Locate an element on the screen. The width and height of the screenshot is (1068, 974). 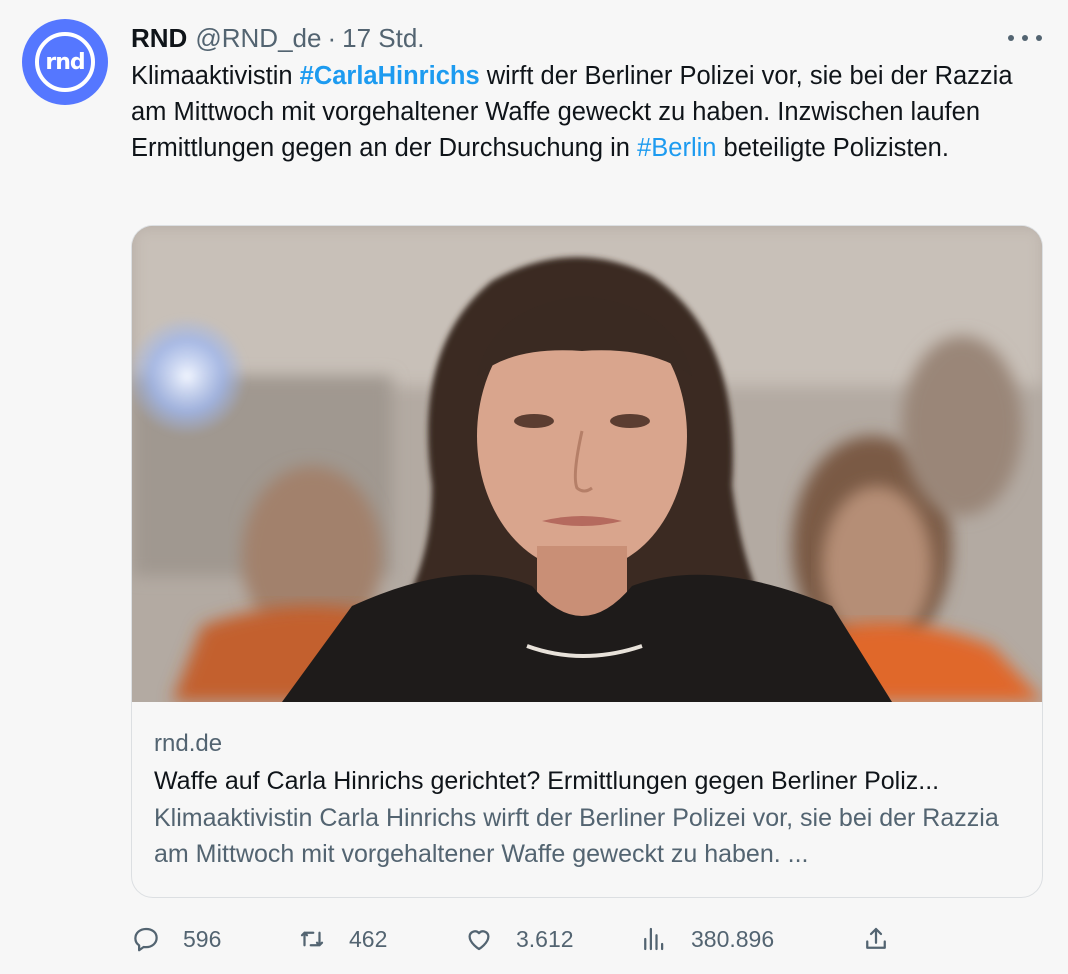
like-count: 3.612 is located at coordinates (545, 938).